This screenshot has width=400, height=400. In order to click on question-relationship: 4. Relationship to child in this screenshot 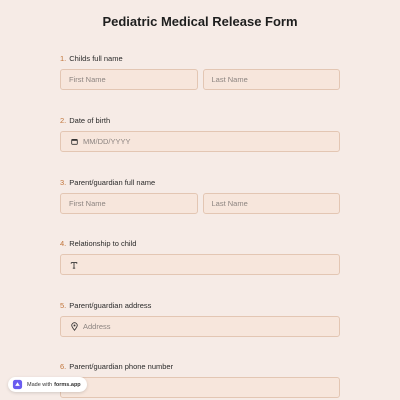, I will do `click(200, 256)`.